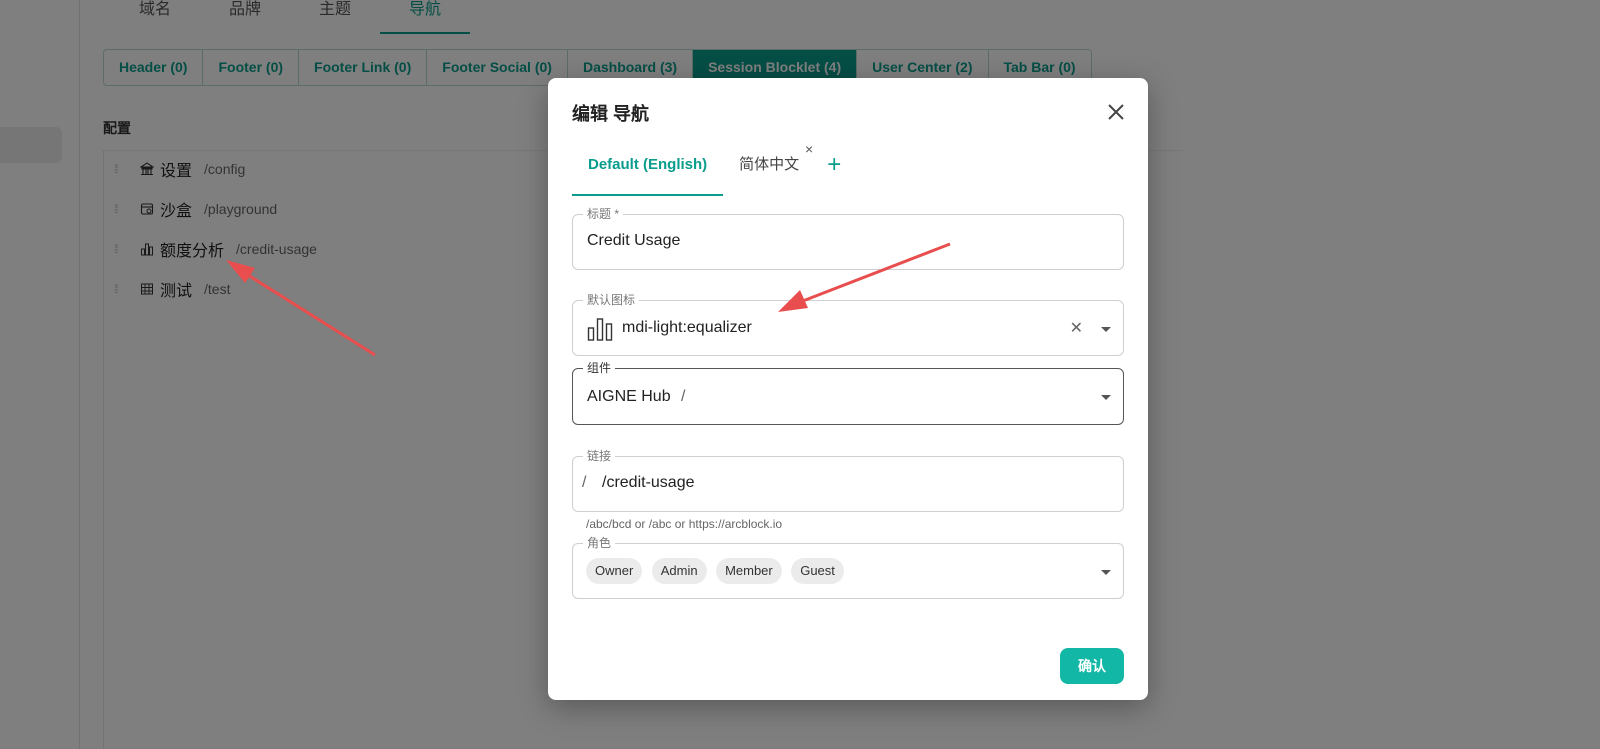 The image size is (1600, 749). Describe the element at coordinates (1116, 112) in the screenshot. I see `close-icon` at that location.